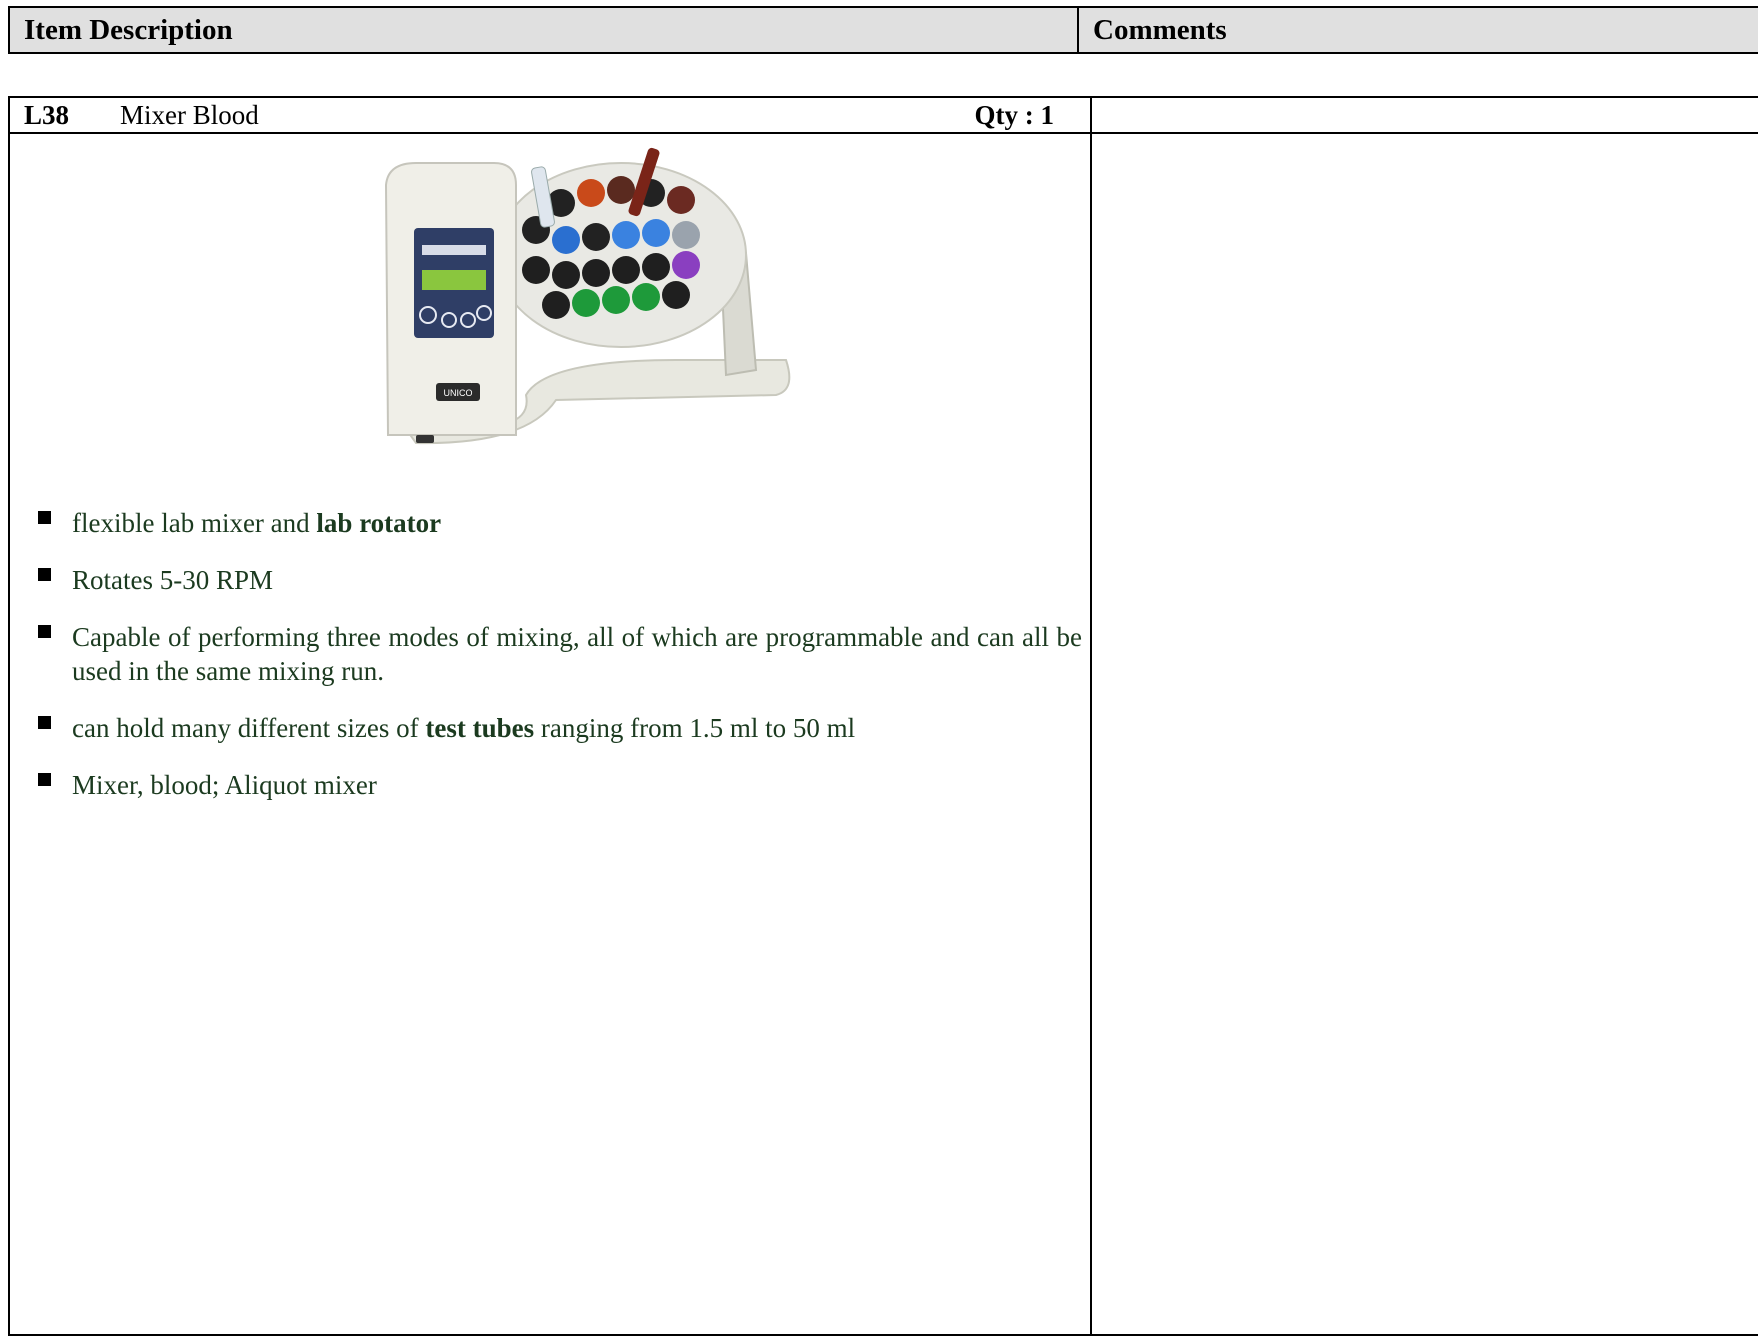  I want to click on feature-item: Rotates 5-30 RPM, so click(555, 580).